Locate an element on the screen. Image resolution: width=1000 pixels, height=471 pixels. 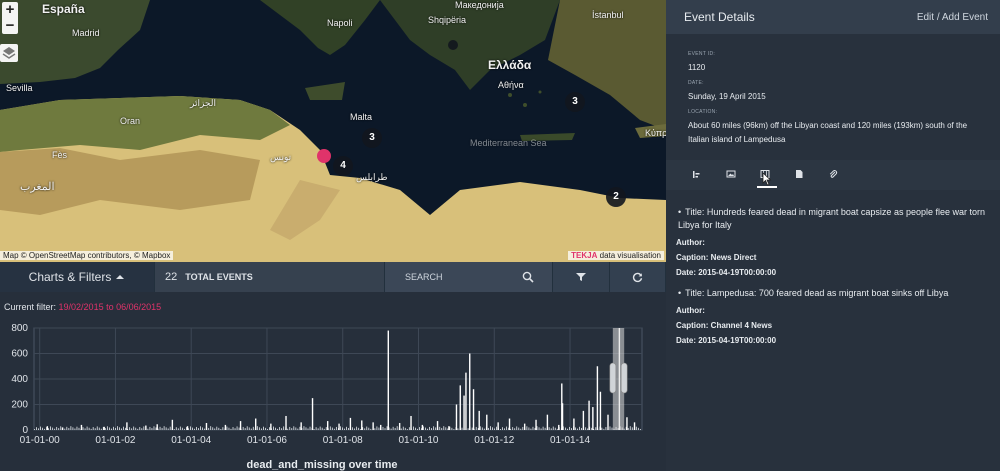
image-icon is located at coordinates (731, 174).